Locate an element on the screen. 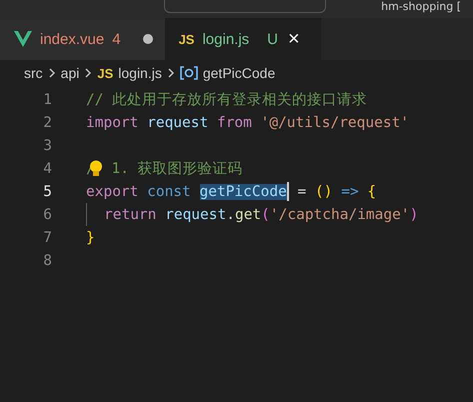  line-number: 6 is located at coordinates (47, 214).